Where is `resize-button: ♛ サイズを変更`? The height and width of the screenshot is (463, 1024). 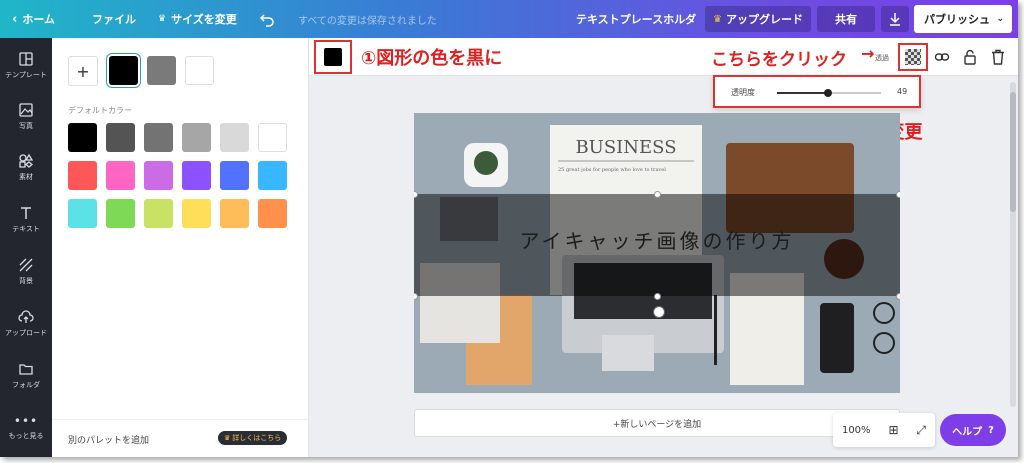
resize-button: ♛ サイズを変更 is located at coordinates (197, 19).